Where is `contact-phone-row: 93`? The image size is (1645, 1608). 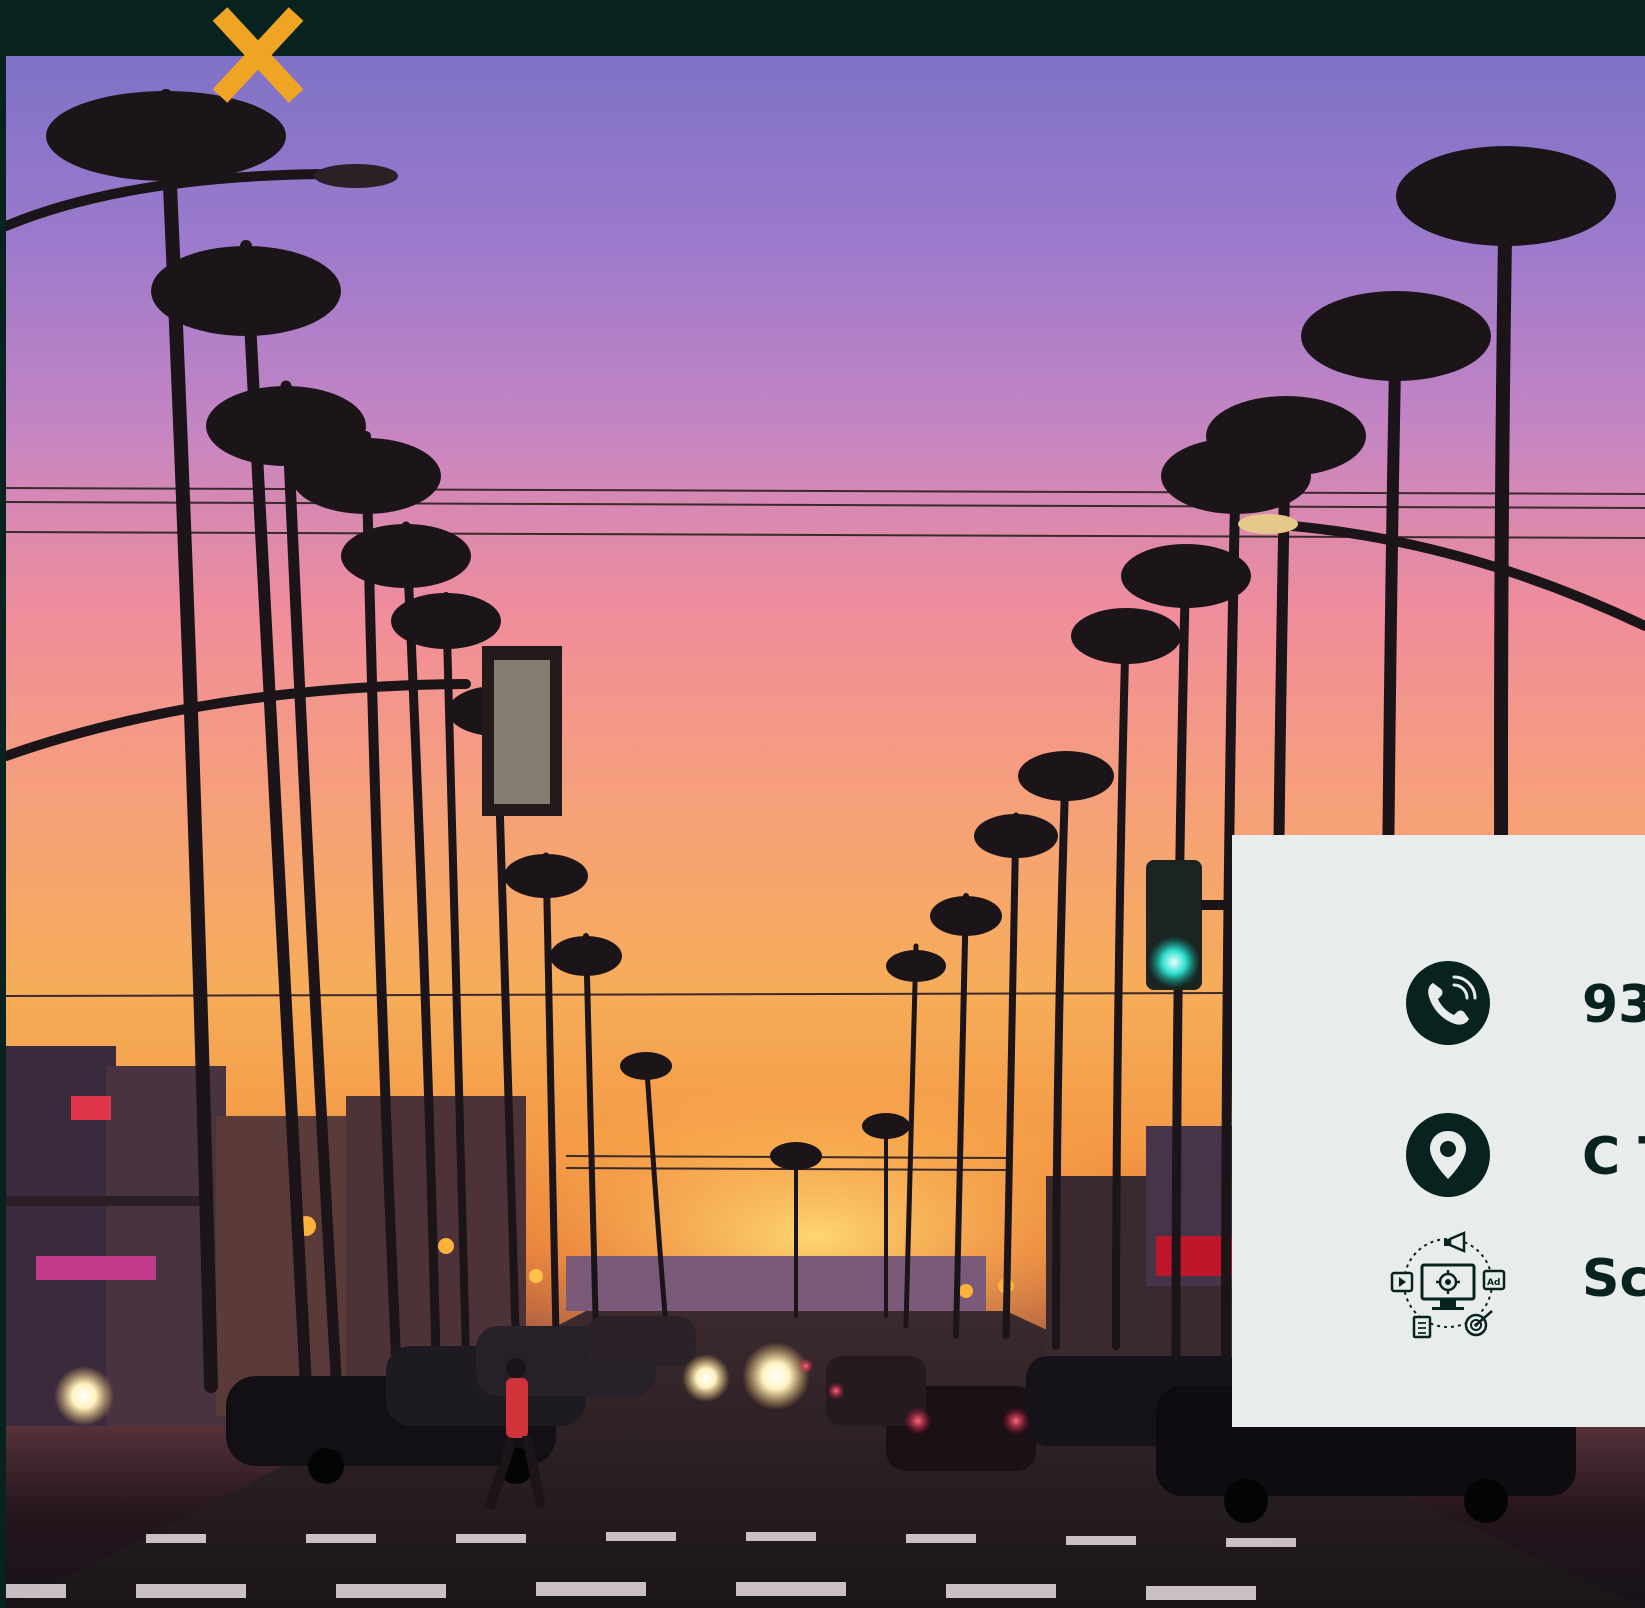
contact-phone-row: 93 is located at coordinates (1438, 1003).